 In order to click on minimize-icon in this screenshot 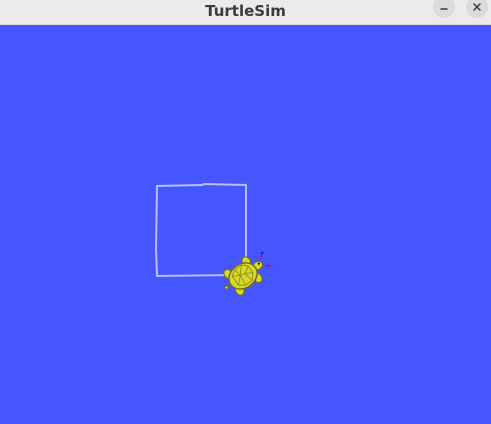, I will do `click(444, 9)`.